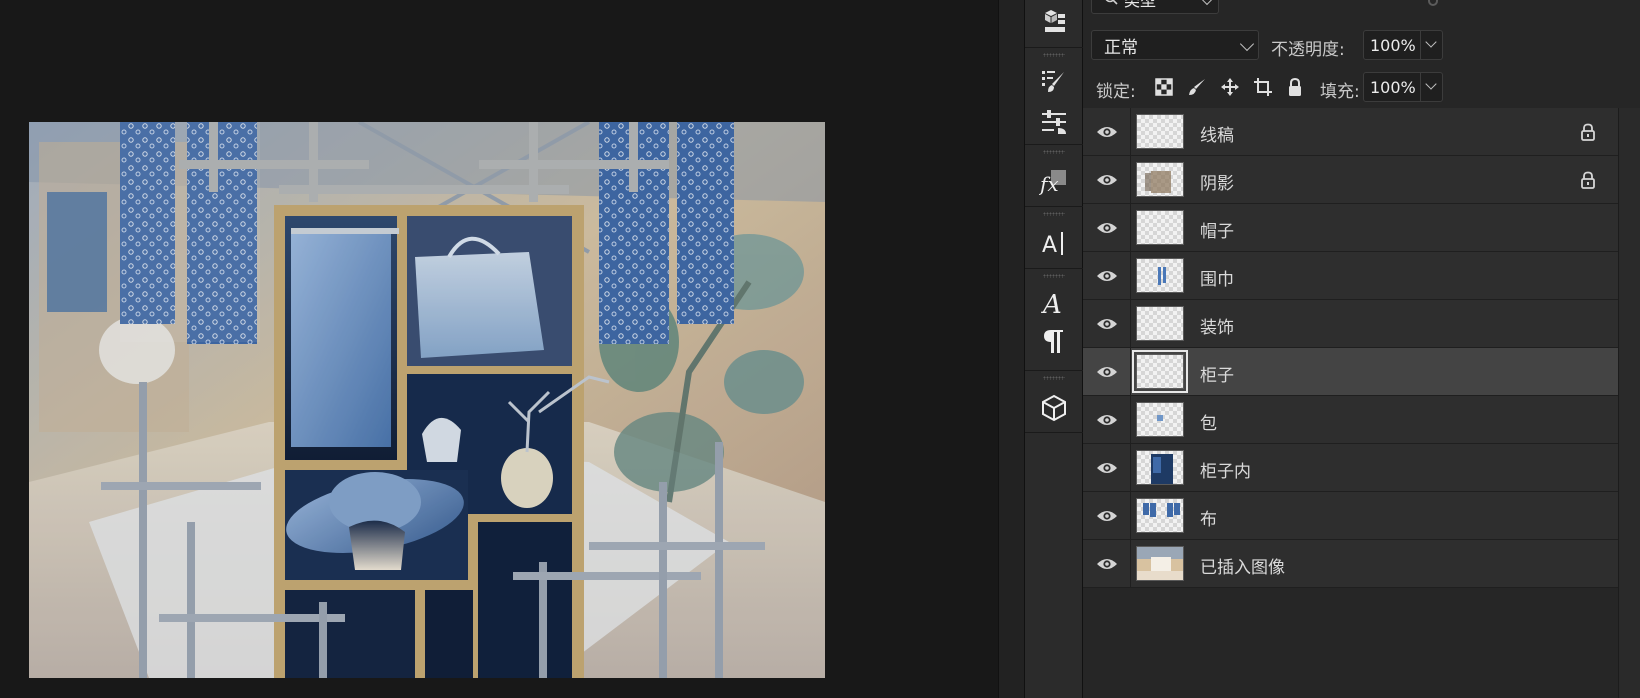 The width and height of the screenshot is (1640, 698). I want to click on panel-collapse-bar, so click(1011, 349).